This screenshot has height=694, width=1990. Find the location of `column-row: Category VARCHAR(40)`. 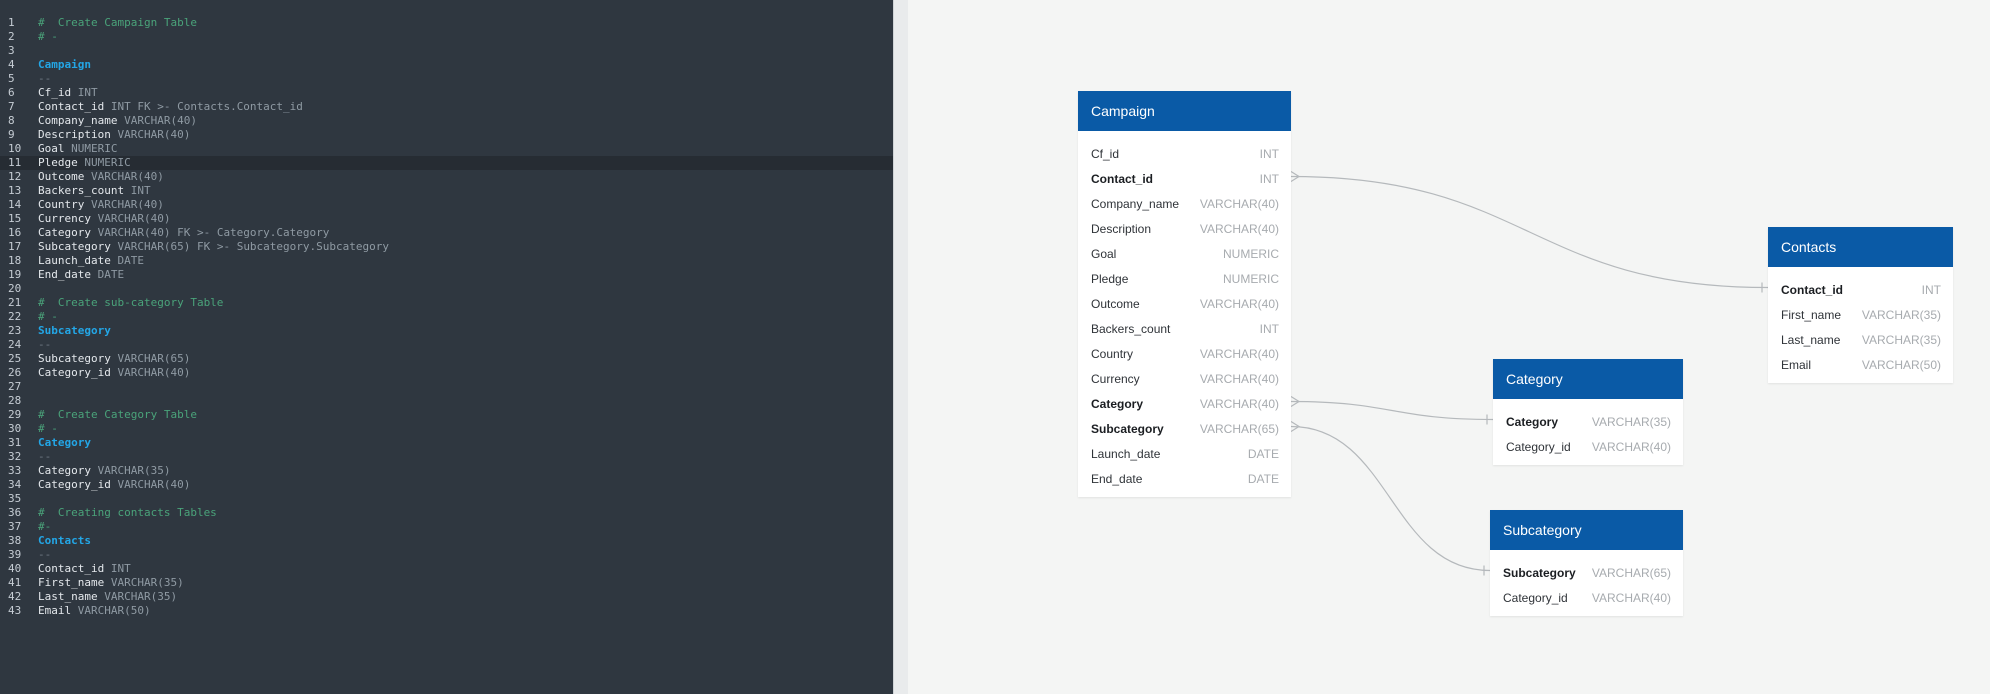

column-row: Category VARCHAR(40) is located at coordinates (1184, 403).